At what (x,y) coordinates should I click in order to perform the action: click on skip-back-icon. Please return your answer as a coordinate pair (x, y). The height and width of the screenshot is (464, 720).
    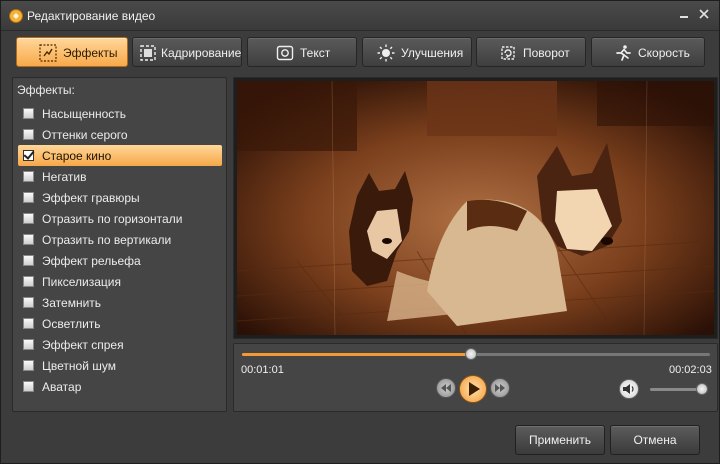
    Looking at the image, I should click on (446, 388).